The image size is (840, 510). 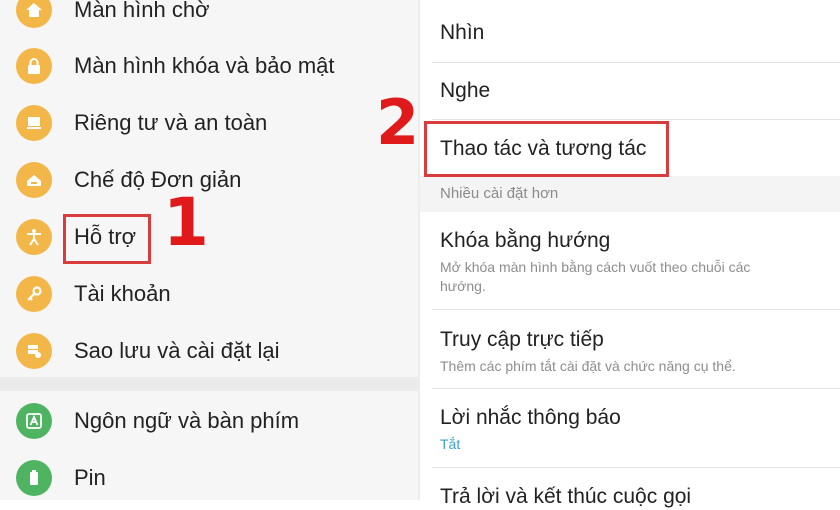 I want to click on section-header-more-settings: Nhiều cài đặt hơn, so click(x=630, y=194).